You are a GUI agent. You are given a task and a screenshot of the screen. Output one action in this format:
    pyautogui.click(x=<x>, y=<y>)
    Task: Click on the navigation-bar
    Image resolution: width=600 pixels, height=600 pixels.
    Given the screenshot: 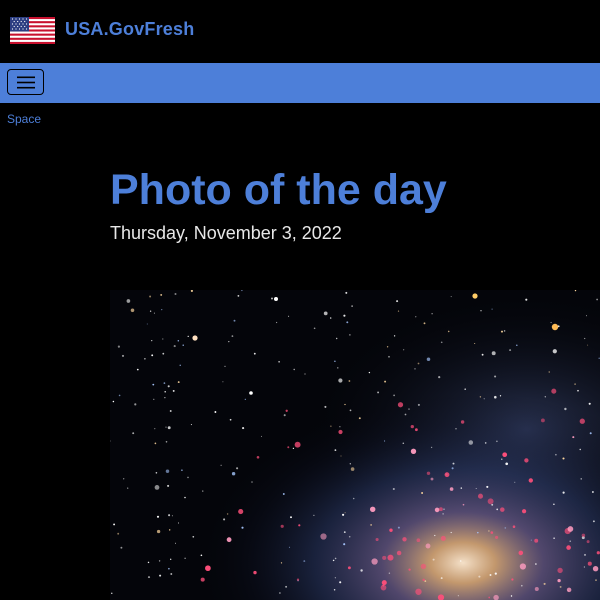 What is the action you would take?
    pyautogui.click(x=300, y=83)
    